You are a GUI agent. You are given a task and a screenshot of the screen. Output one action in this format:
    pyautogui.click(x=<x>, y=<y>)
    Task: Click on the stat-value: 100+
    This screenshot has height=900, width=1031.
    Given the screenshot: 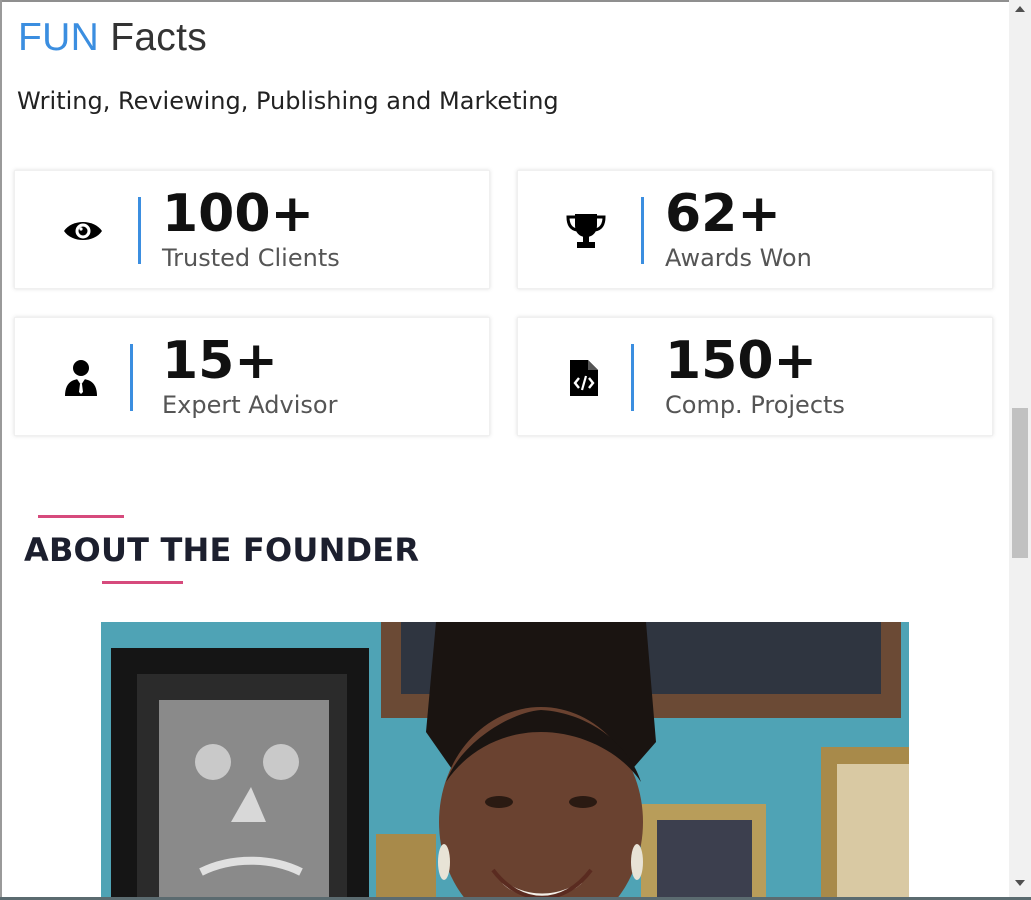 What is the action you would take?
    pyautogui.click(x=238, y=214)
    